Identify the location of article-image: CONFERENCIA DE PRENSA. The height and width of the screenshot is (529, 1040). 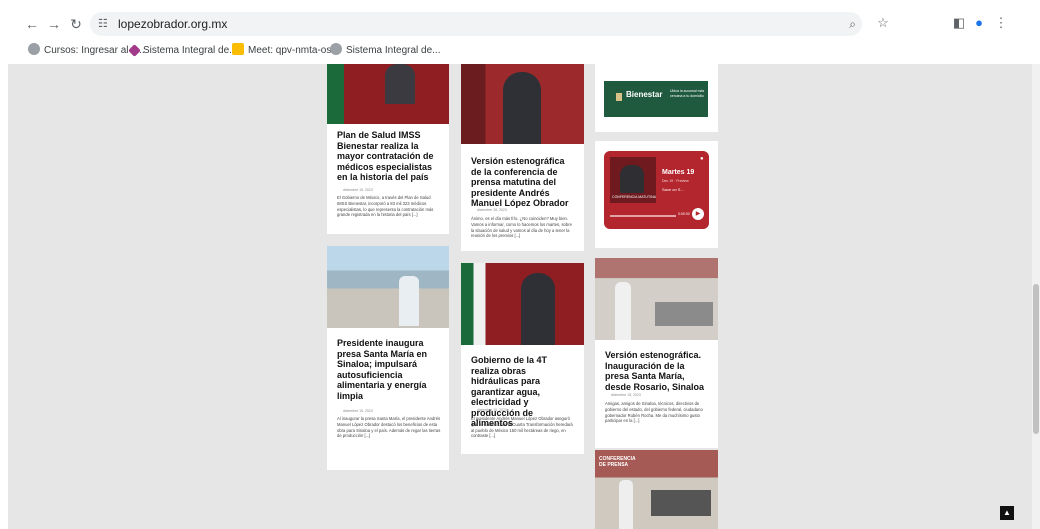
(656, 489).